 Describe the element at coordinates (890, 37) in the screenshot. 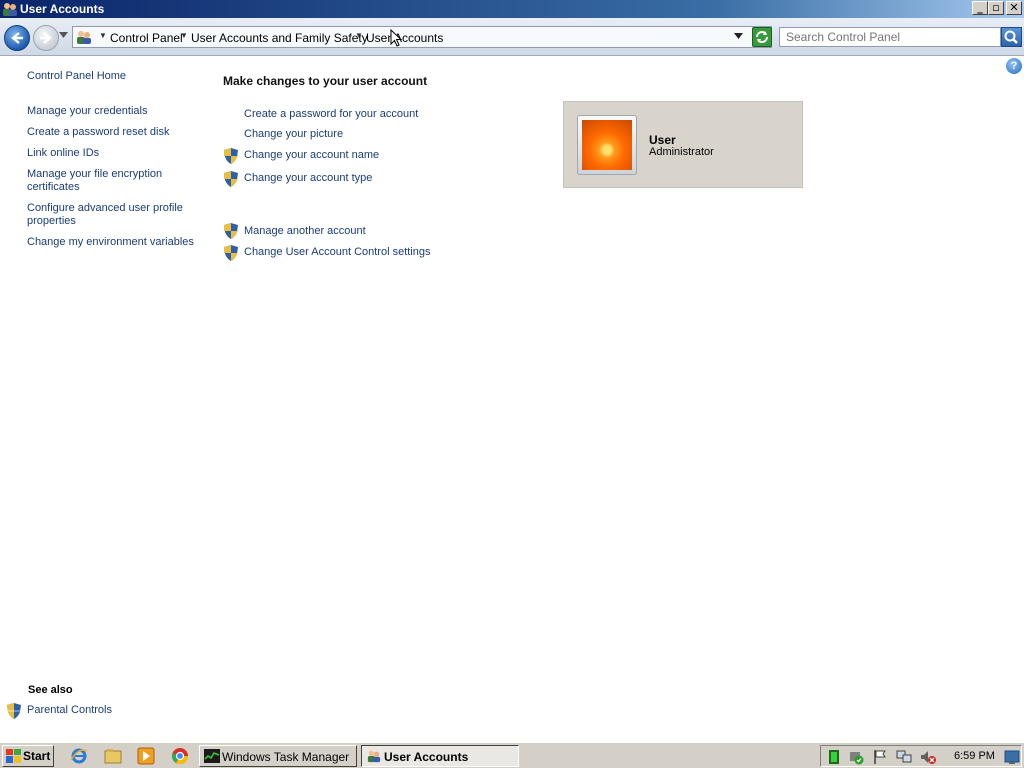

I see `search-input` at that location.